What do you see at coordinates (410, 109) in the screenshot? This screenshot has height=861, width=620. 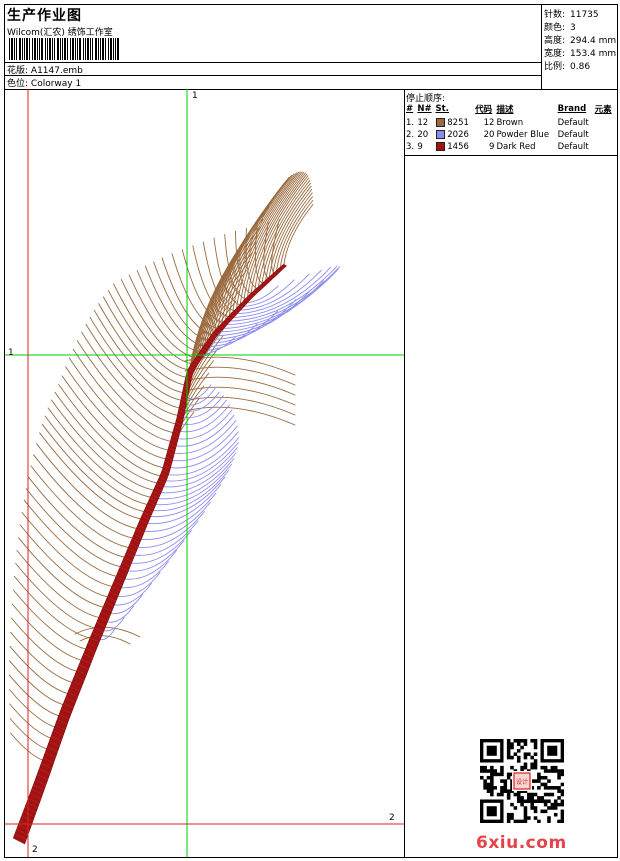 I see `header-index: #` at bounding box center [410, 109].